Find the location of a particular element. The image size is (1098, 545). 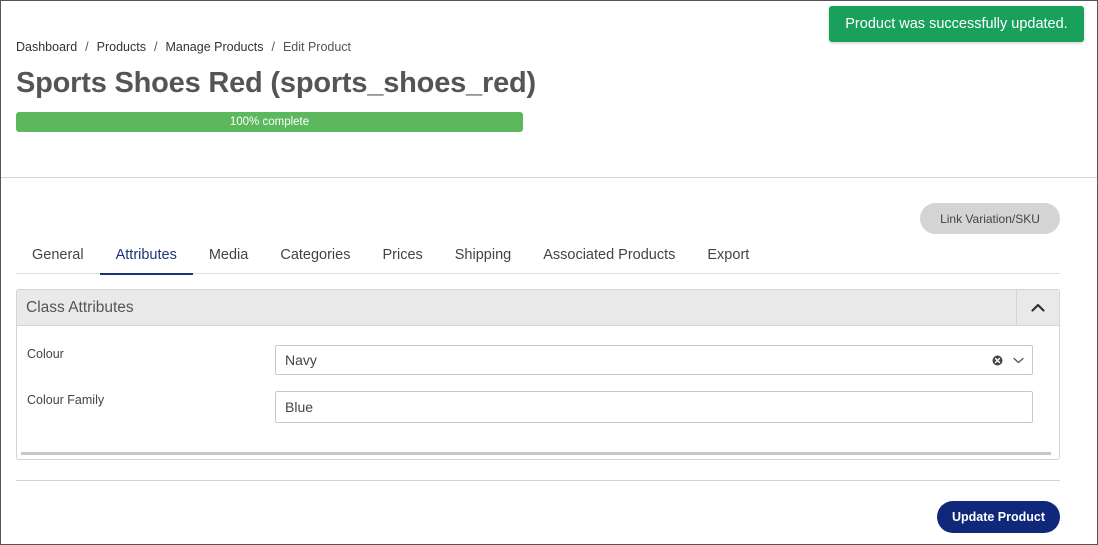

tab-categories: Categories is located at coordinates (315, 255).